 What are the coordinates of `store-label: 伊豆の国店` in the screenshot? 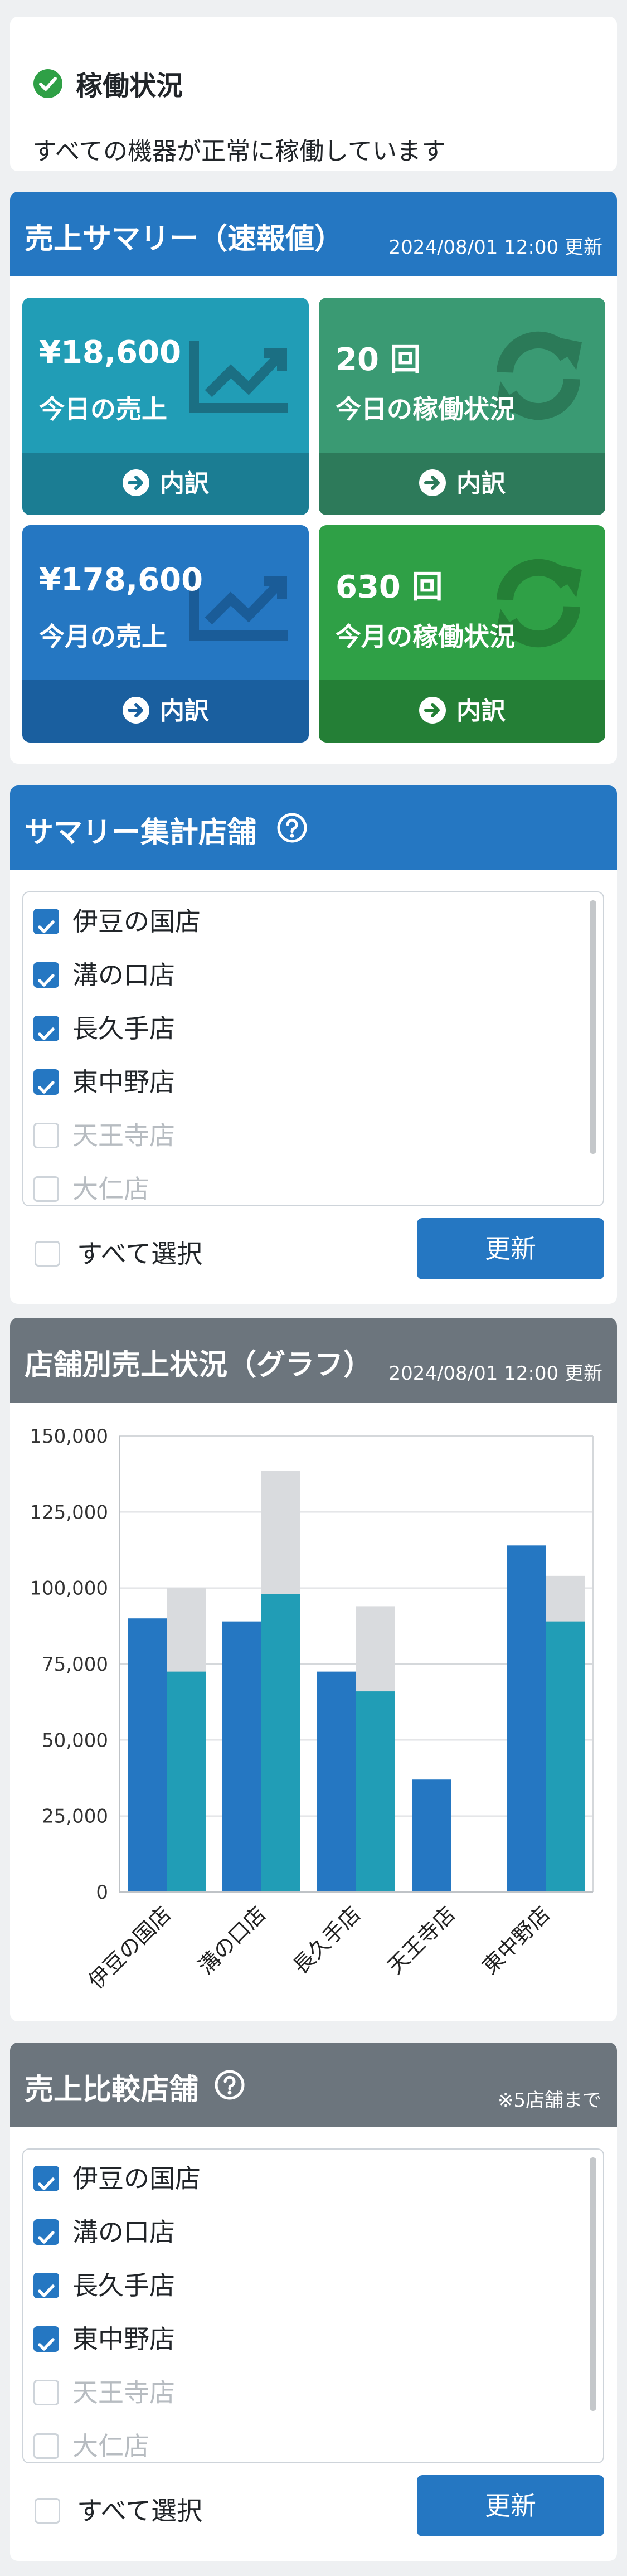 It's located at (136, 922).